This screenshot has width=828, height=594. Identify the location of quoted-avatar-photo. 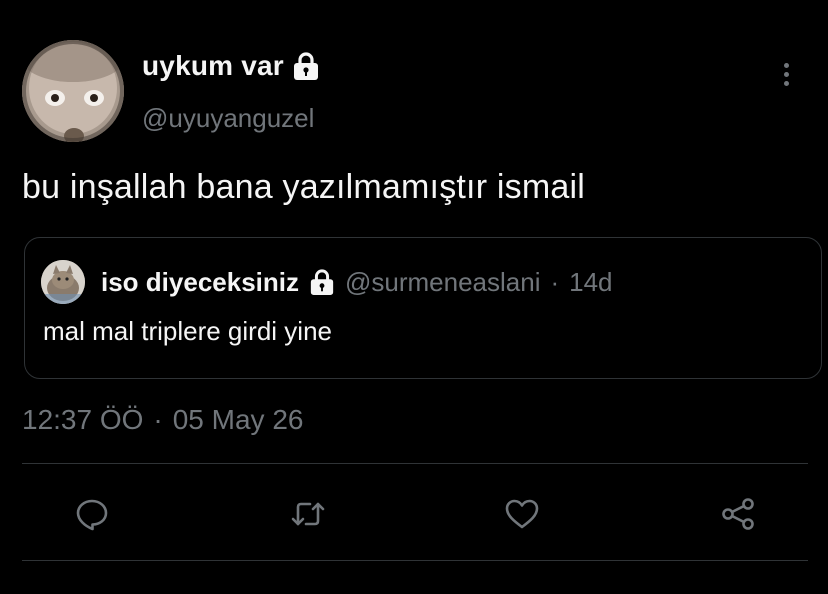
(63, 282).